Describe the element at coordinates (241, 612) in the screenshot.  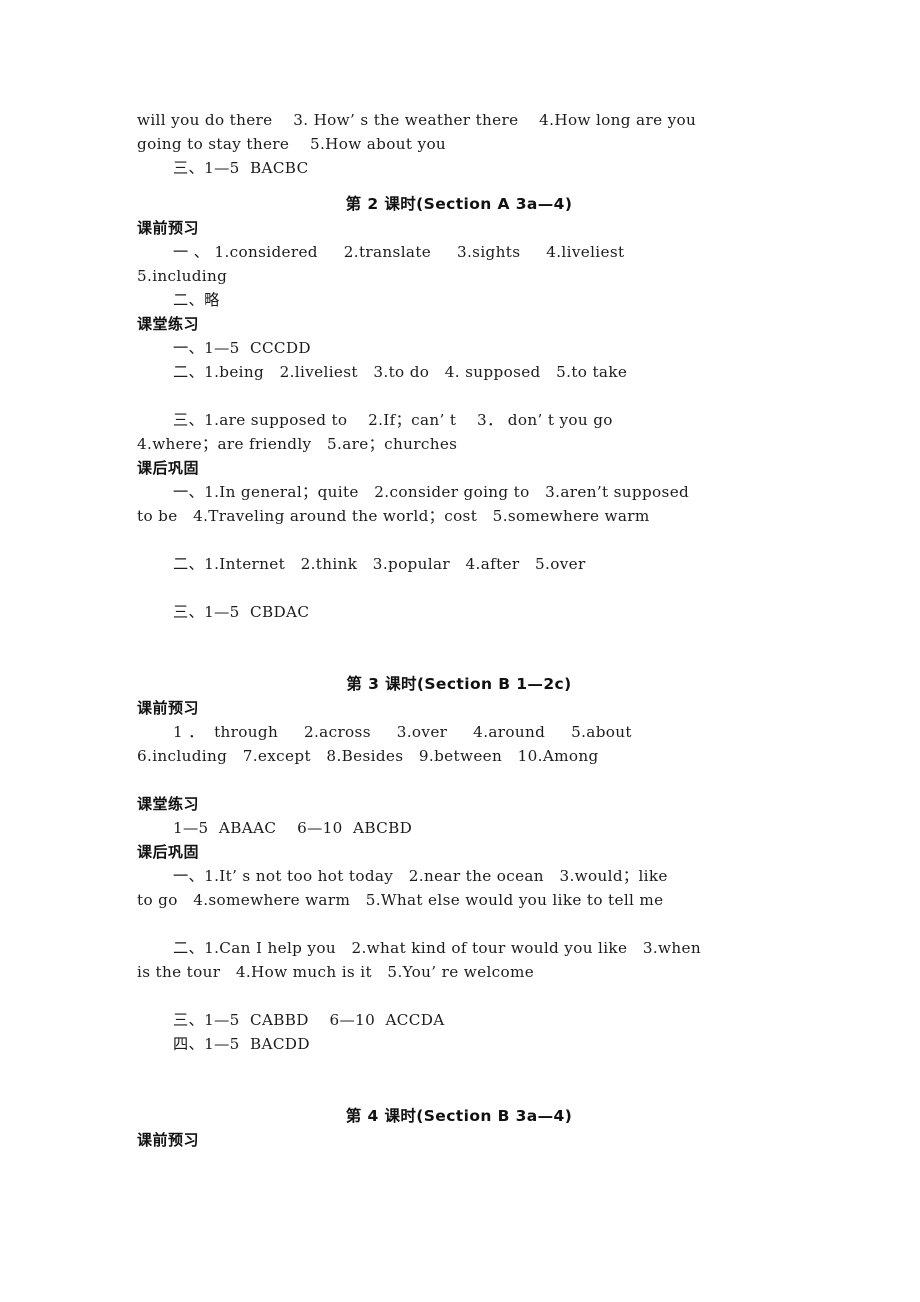
I see `lesson-2-homework-item-3: 三、1—5 CBDAC` at that location.